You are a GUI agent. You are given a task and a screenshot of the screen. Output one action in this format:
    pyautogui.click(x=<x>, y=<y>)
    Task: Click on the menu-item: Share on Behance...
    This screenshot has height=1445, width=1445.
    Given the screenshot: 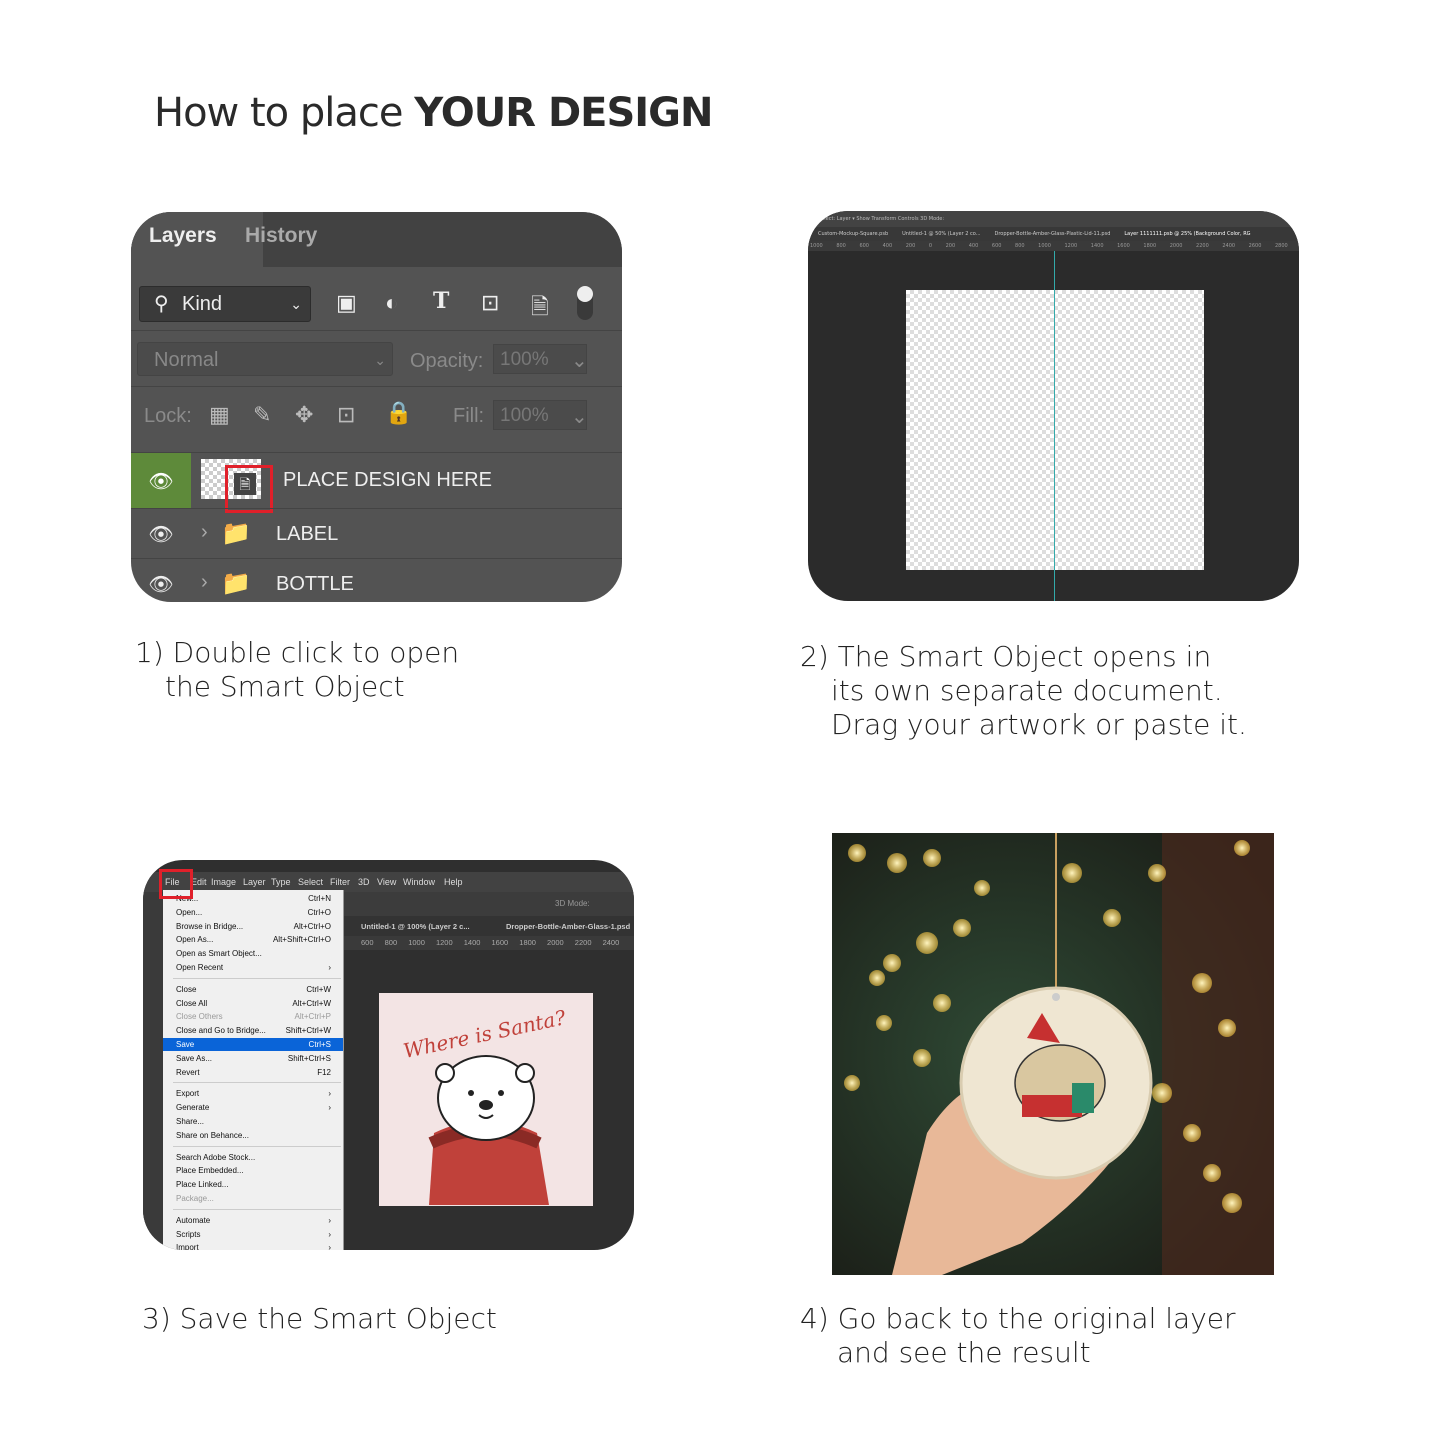 What is the action you would take?
    pyautogui.click(x=253, y=1135)
    